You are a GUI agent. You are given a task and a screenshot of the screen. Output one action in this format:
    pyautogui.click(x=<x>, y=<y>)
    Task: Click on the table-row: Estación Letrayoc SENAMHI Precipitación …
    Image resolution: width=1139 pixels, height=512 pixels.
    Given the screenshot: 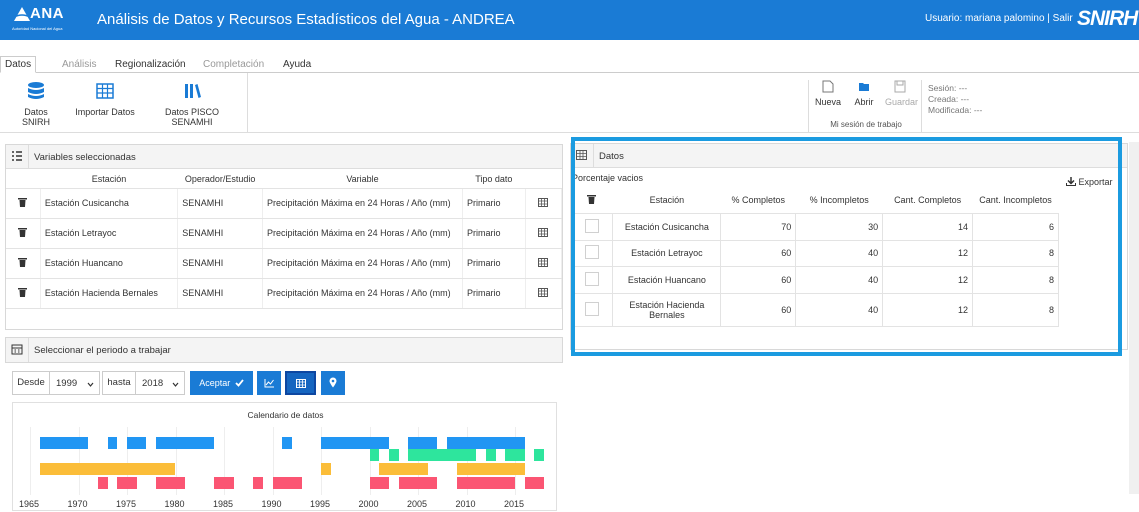 What is the action you would take?
    pyautogui.click(x=284, y=233)
    